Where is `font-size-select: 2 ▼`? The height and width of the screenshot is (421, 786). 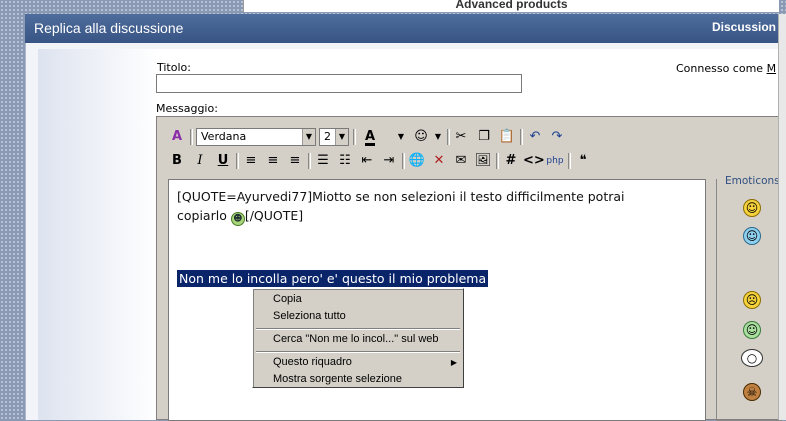 font-size-select: 2 ▼ is located at coordinates (334, 137).